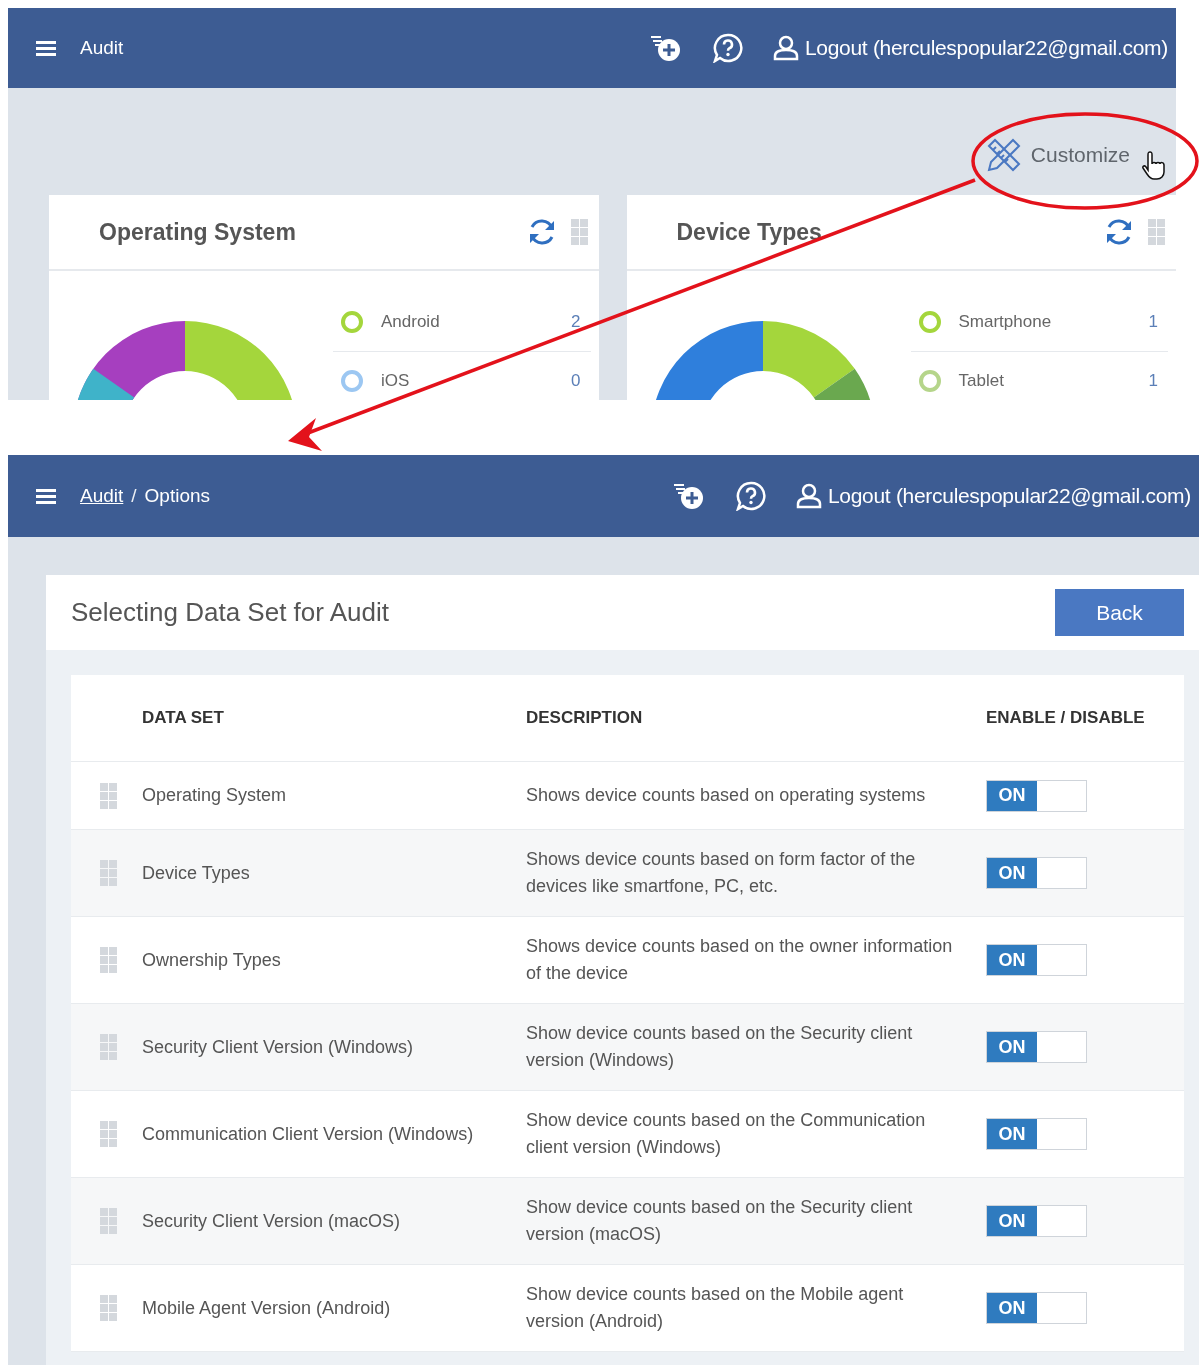 This screenshot has width=1199, height=1365. I want to click on data-set-name: Security Client Version (Windows), so click(278, 1047).